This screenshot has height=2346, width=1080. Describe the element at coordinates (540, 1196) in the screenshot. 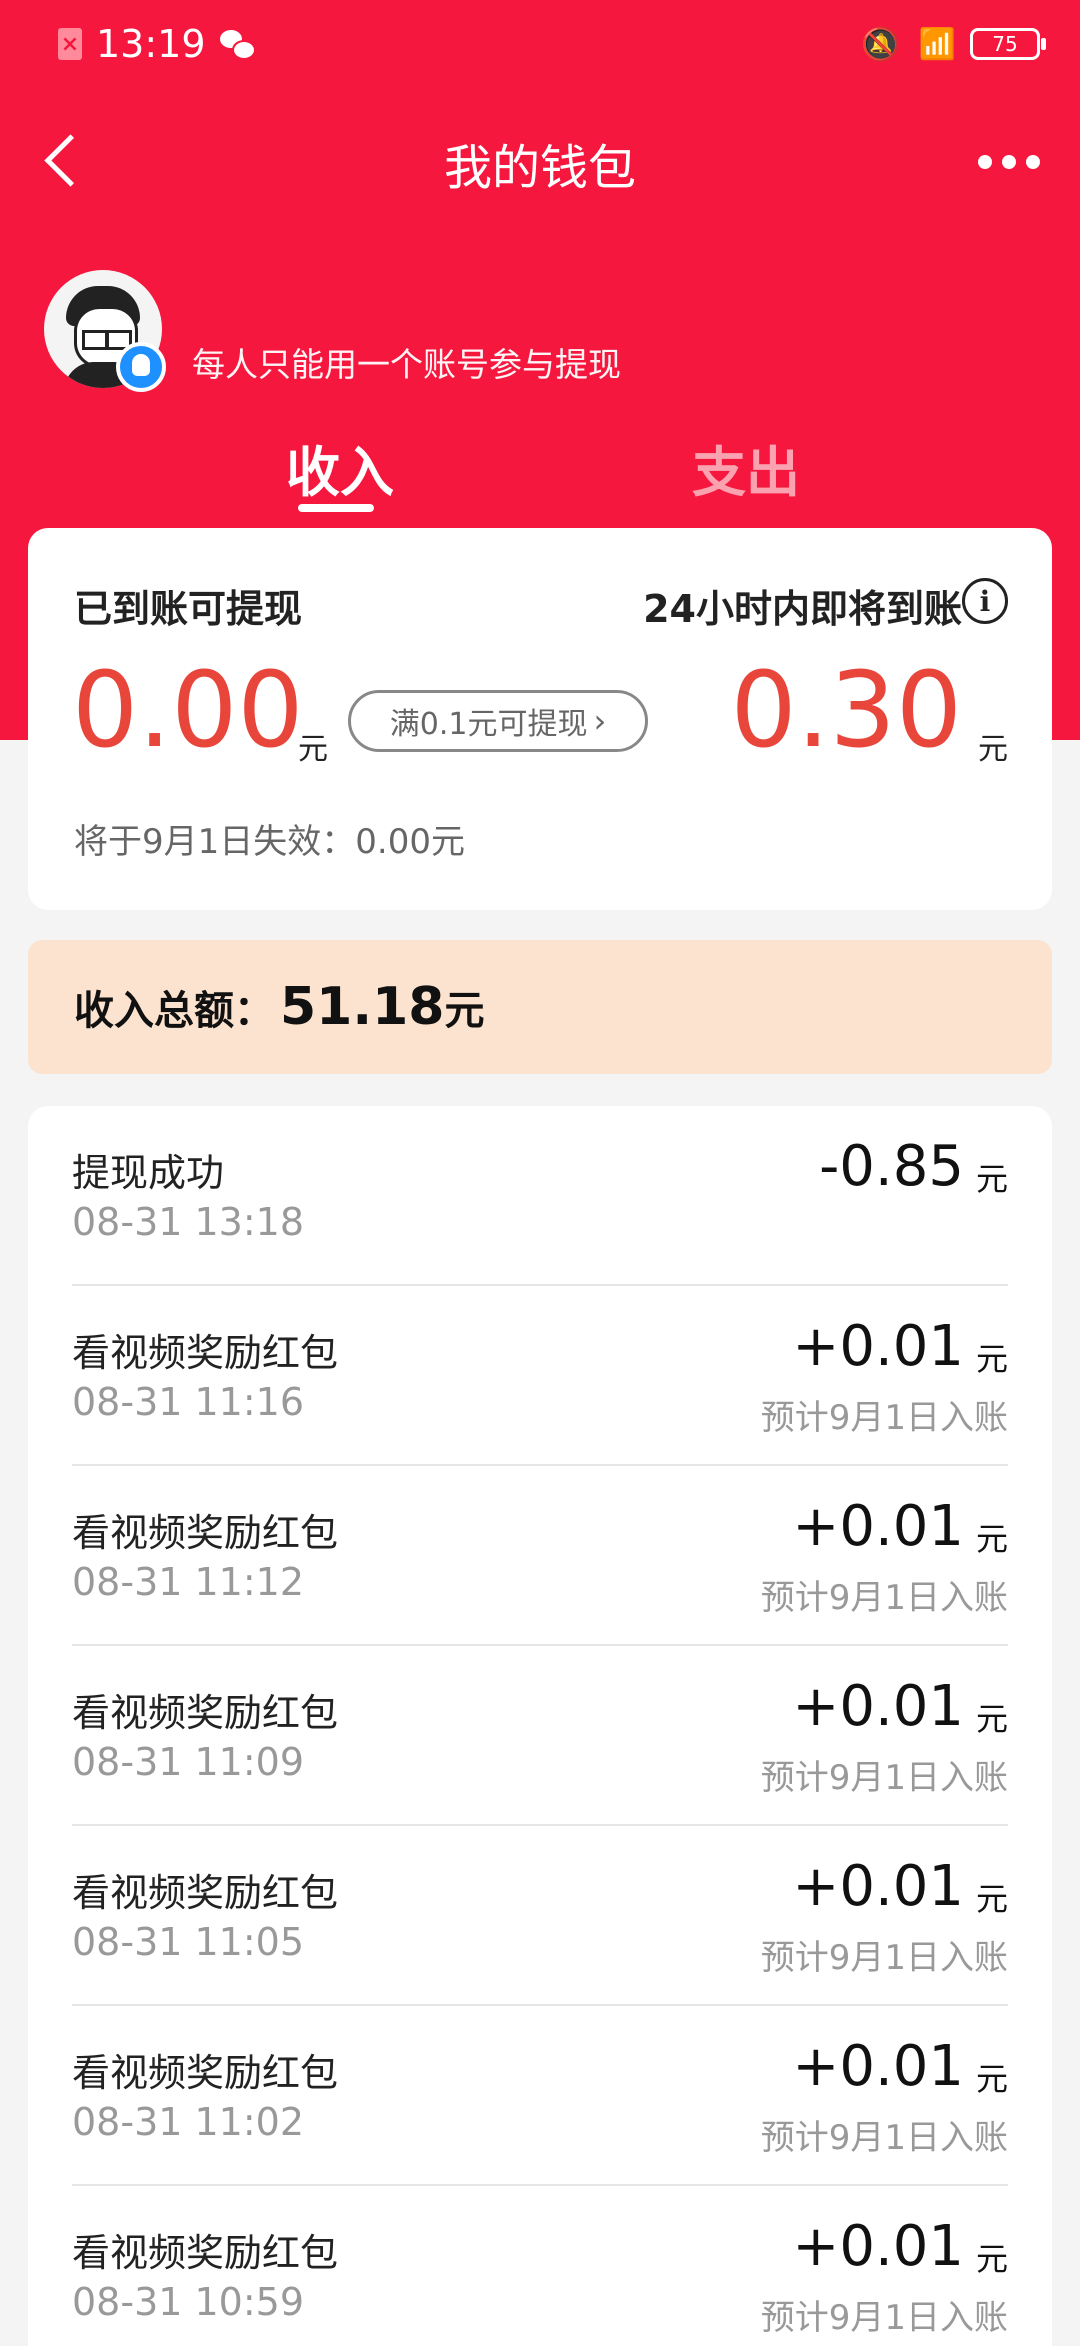

I see `transaction-row: 提现成功 08-31 13:18 -0.85 元` at that location.